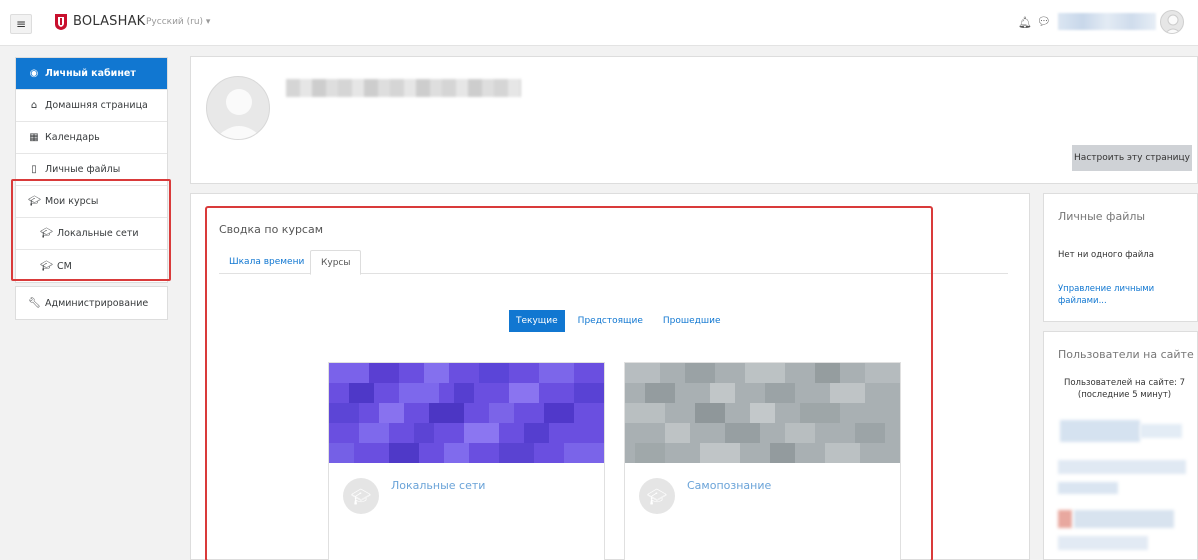 The height and width of the screenshot is (560, 1198). Describe the element at coordinates (109, 21) in the screenshot. I see `brand-name: BOLASHAK` at that location.